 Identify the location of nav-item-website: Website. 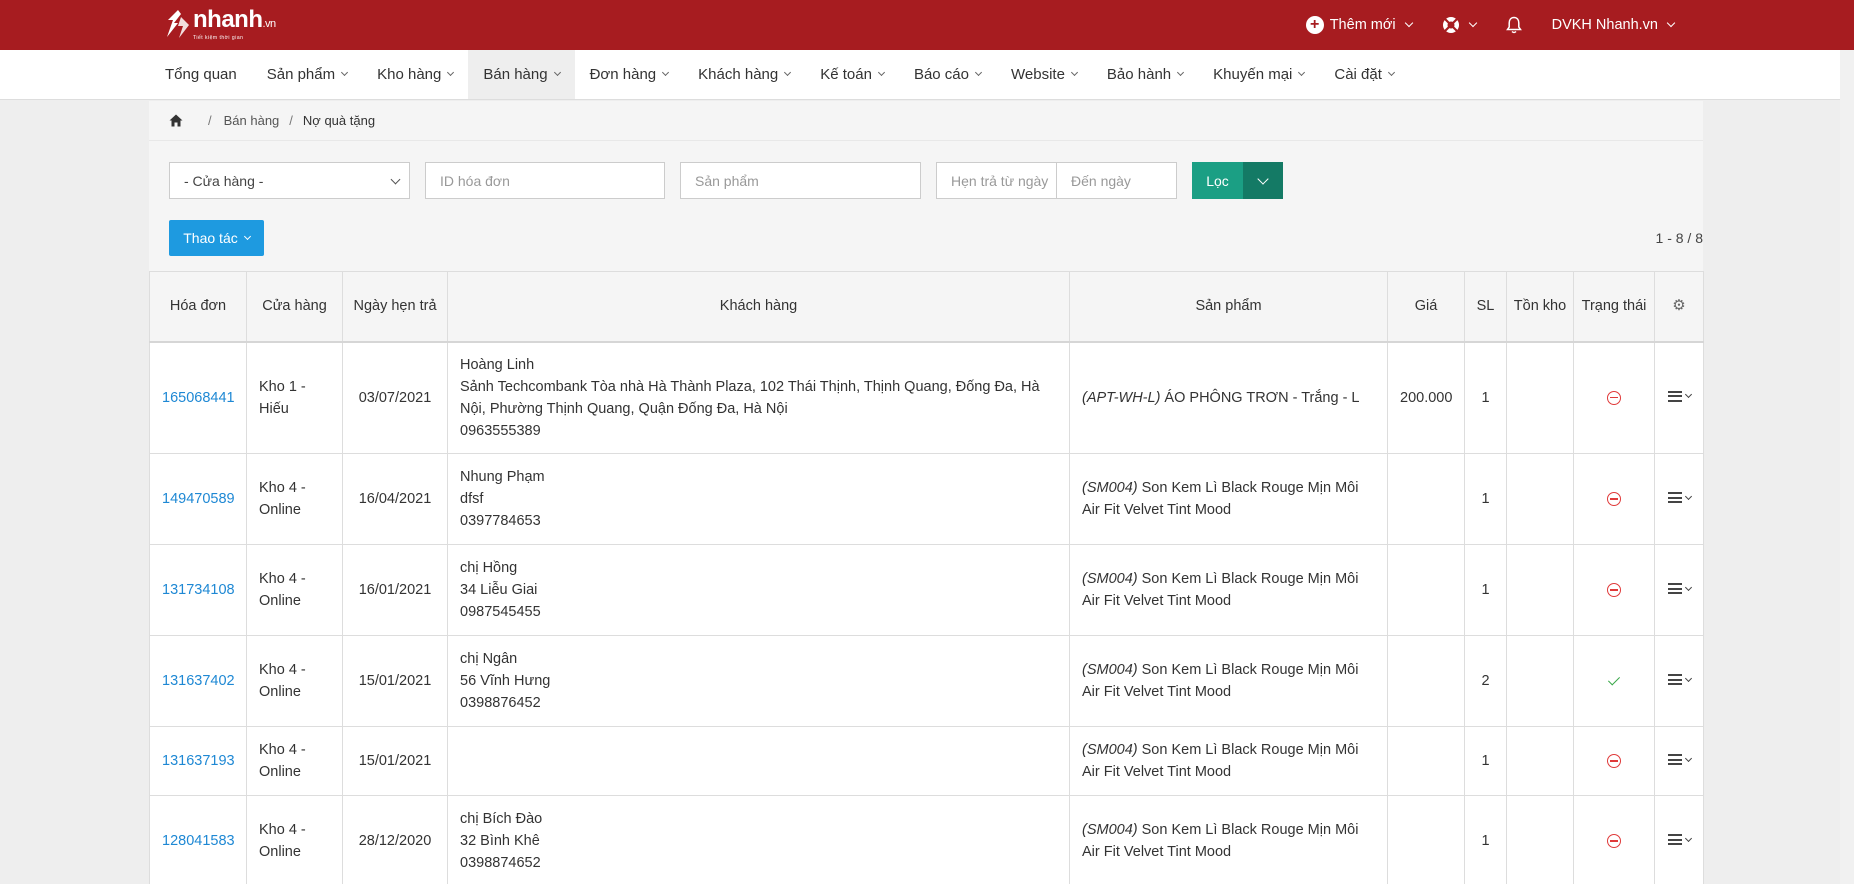
(1044, 74).